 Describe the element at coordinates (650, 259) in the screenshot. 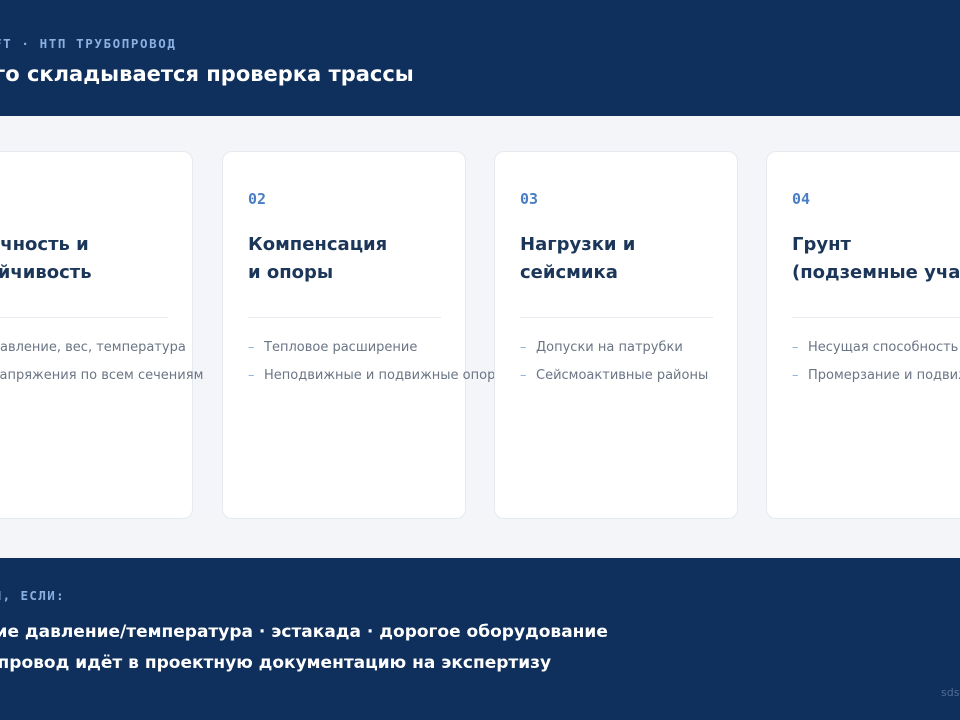

I see `card-title: Нагрузки и сейсмика` at that location.